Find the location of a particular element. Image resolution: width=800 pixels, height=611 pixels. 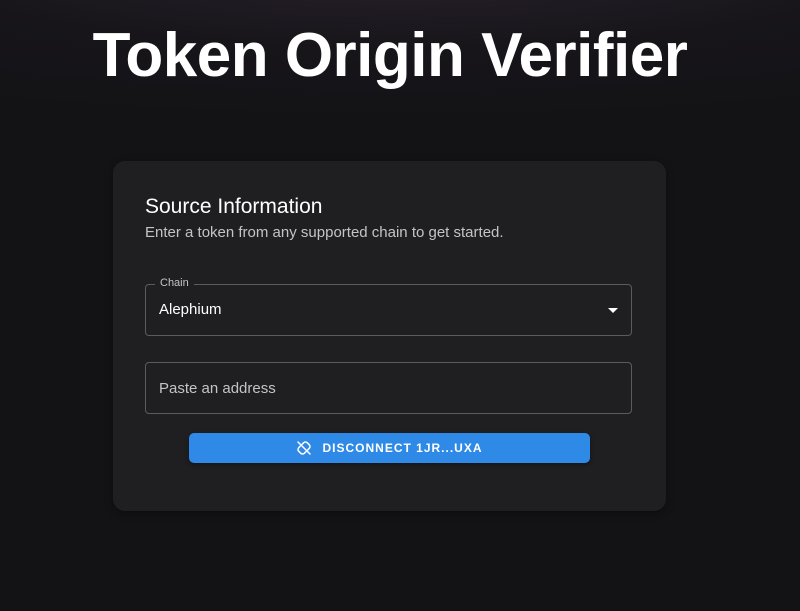

chevron-down-icon is located at coordinates (613, 310).